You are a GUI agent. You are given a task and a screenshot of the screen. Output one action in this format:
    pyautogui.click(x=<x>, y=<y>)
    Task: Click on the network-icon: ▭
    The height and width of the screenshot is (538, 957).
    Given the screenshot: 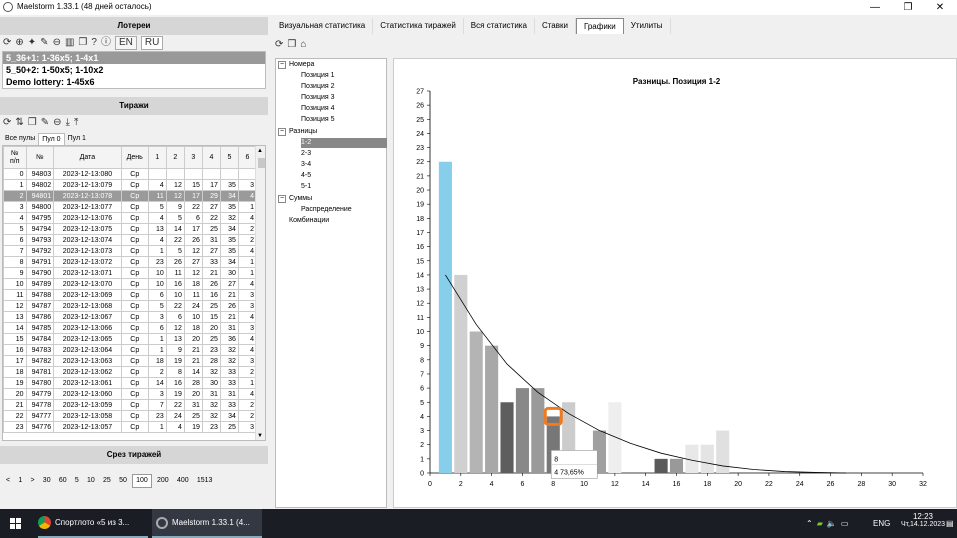 What is the action you would take?
    pyautogui.click(x=845, y=523)
    